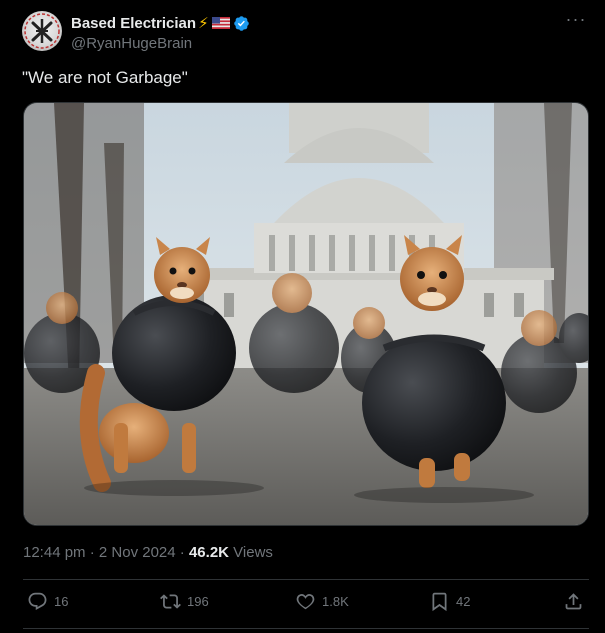  What do you see at coordinates (184, 601) in the screenshot?
I see `retweet-button: 196` at bounding box center [184, 601].